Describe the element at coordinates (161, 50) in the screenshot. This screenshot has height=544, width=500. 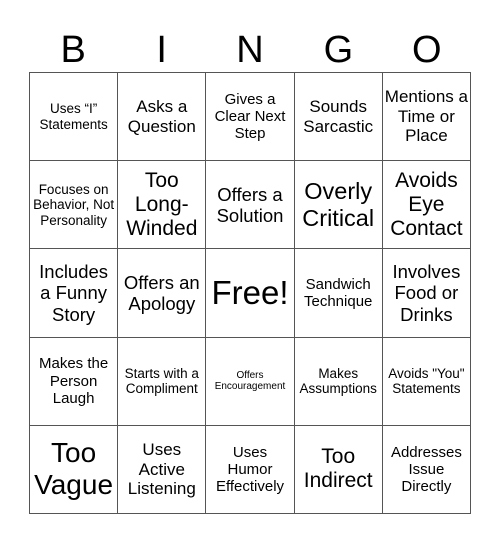
I see `header-letter-i: I` at that location.